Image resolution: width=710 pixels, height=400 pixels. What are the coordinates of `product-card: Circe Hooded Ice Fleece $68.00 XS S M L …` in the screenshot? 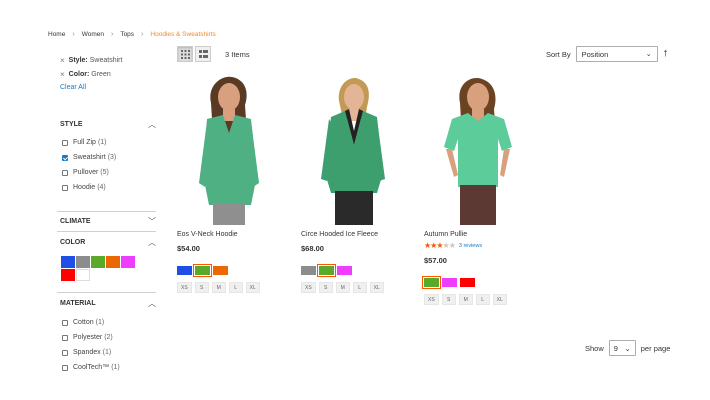 It's located at (356, 184).